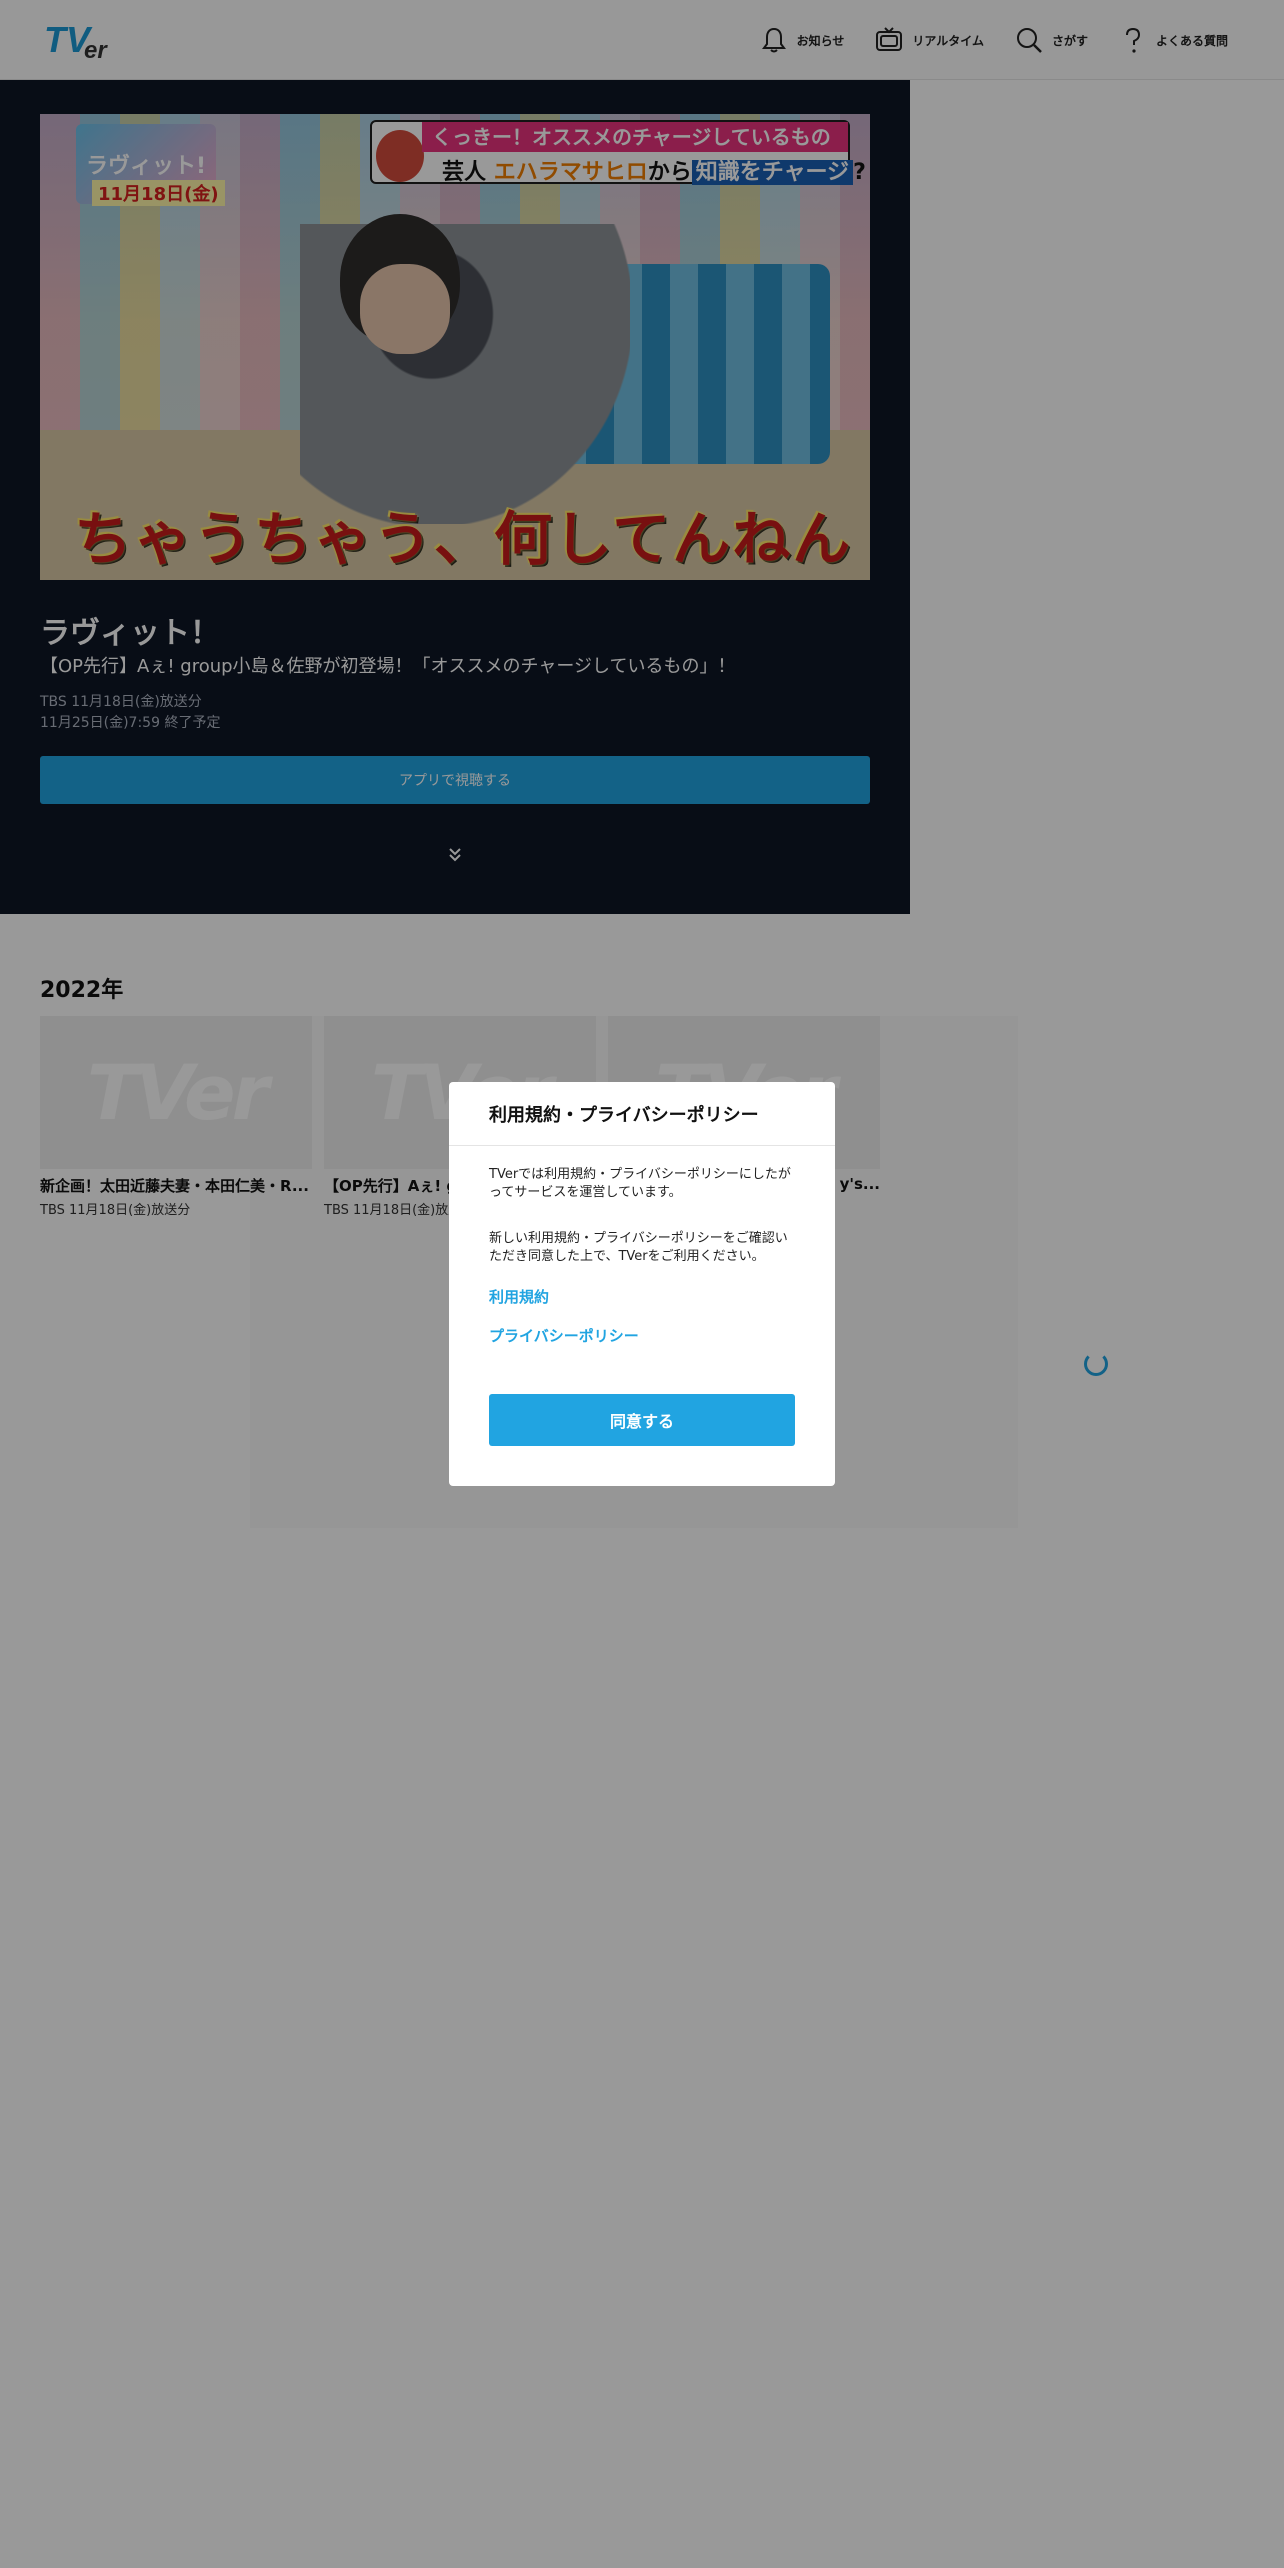  Describe the element at coordinates (642, 1420) in the screenshot. I see `agree-button: 同意する` at that location.